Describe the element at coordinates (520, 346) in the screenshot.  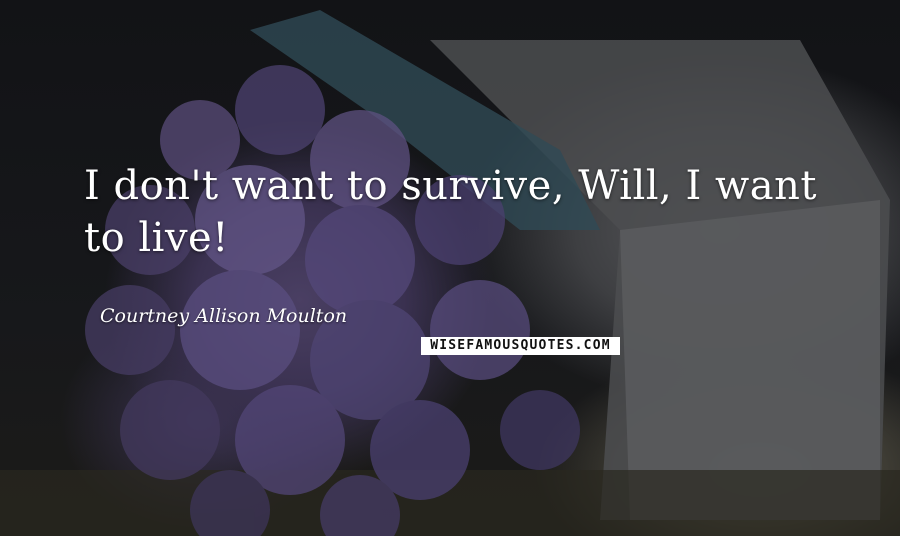
I see `site-watermark: WISEFAMOUSQUOTES.COM` at that location.